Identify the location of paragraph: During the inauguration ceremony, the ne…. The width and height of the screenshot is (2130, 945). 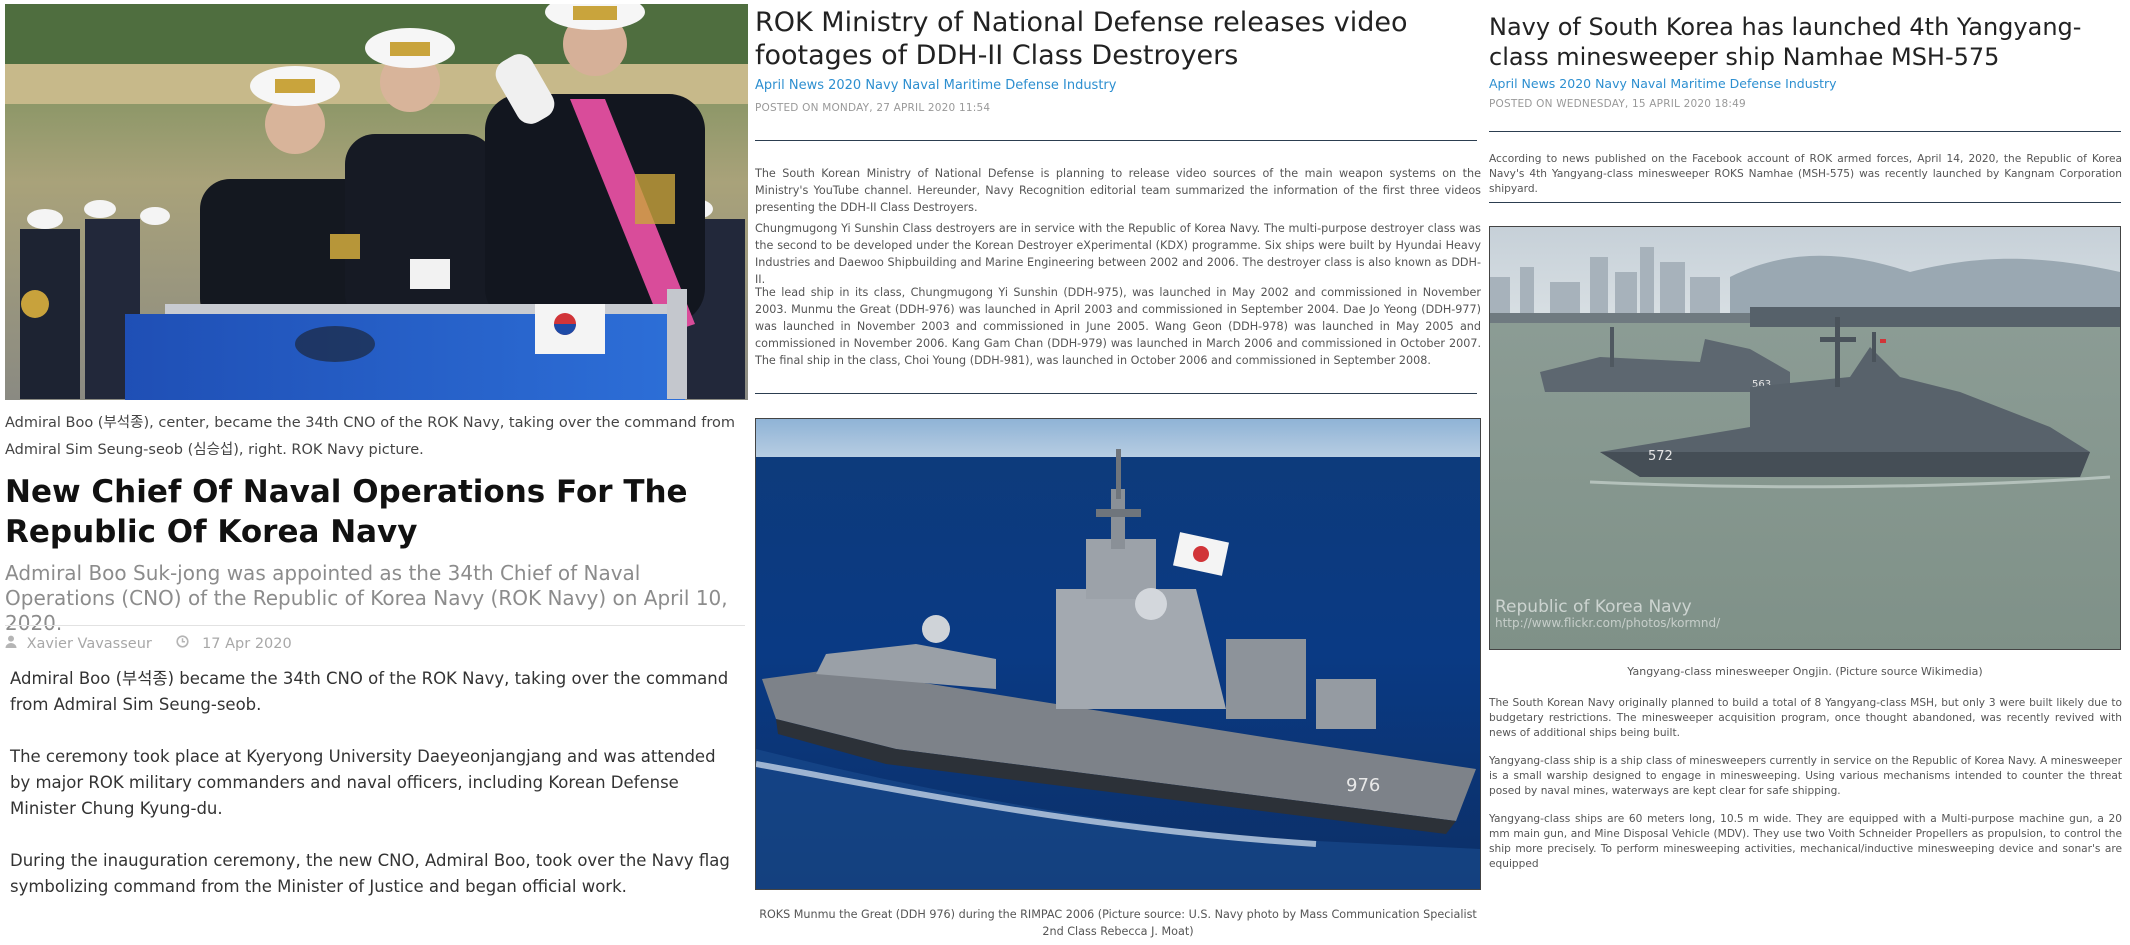
(370, 873).